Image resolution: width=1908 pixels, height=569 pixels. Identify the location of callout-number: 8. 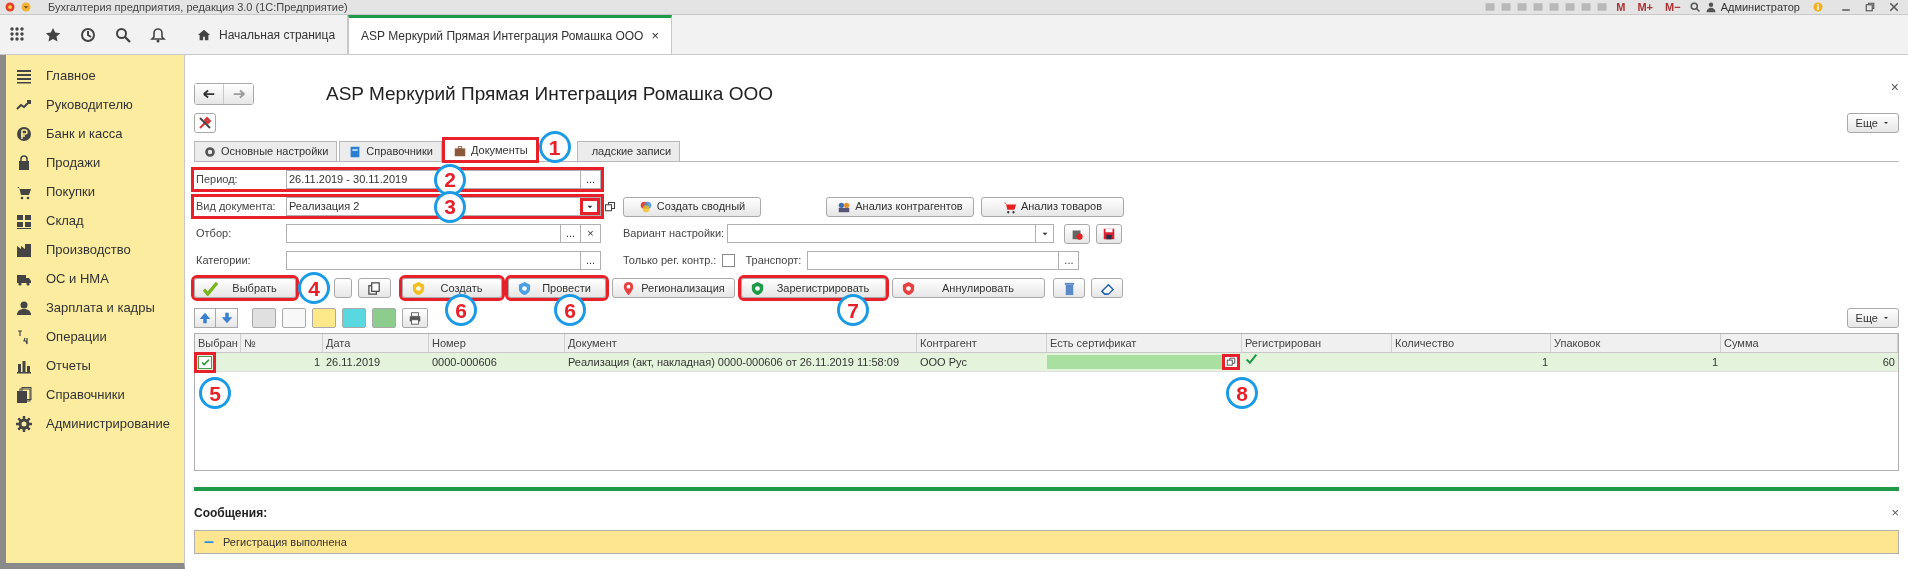
(1242, 393).